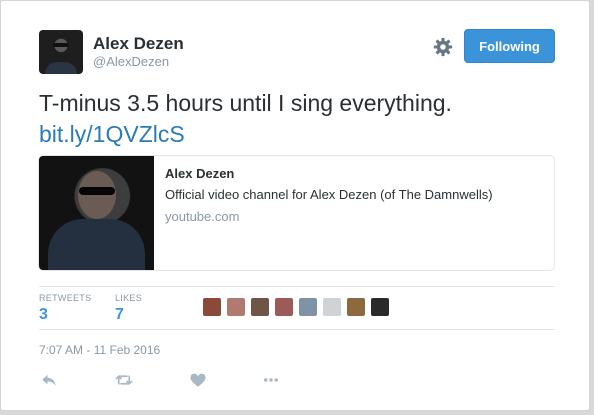  What do you see at coordinates (202, 216) in the screenshot?
I see `preview-domain: youtube.com` at bounding box center [202, 216].